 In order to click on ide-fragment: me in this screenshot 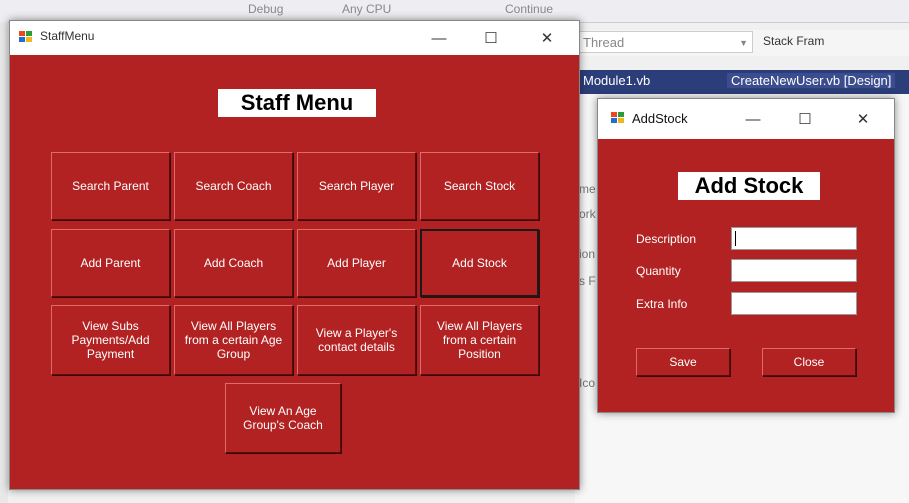, I will do `click(587, 189)`.